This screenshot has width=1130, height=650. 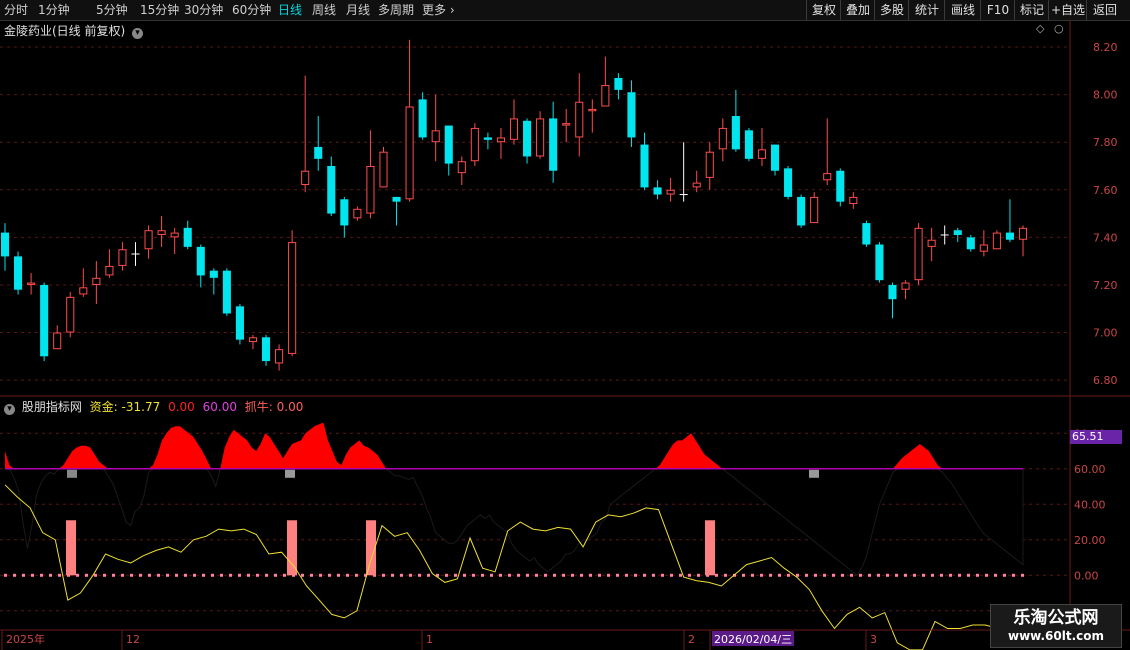 What do you see at coordinates (16, 10) in the screenshot?
I see `period-fenshi: 分时` at bounding box center [16, 10].